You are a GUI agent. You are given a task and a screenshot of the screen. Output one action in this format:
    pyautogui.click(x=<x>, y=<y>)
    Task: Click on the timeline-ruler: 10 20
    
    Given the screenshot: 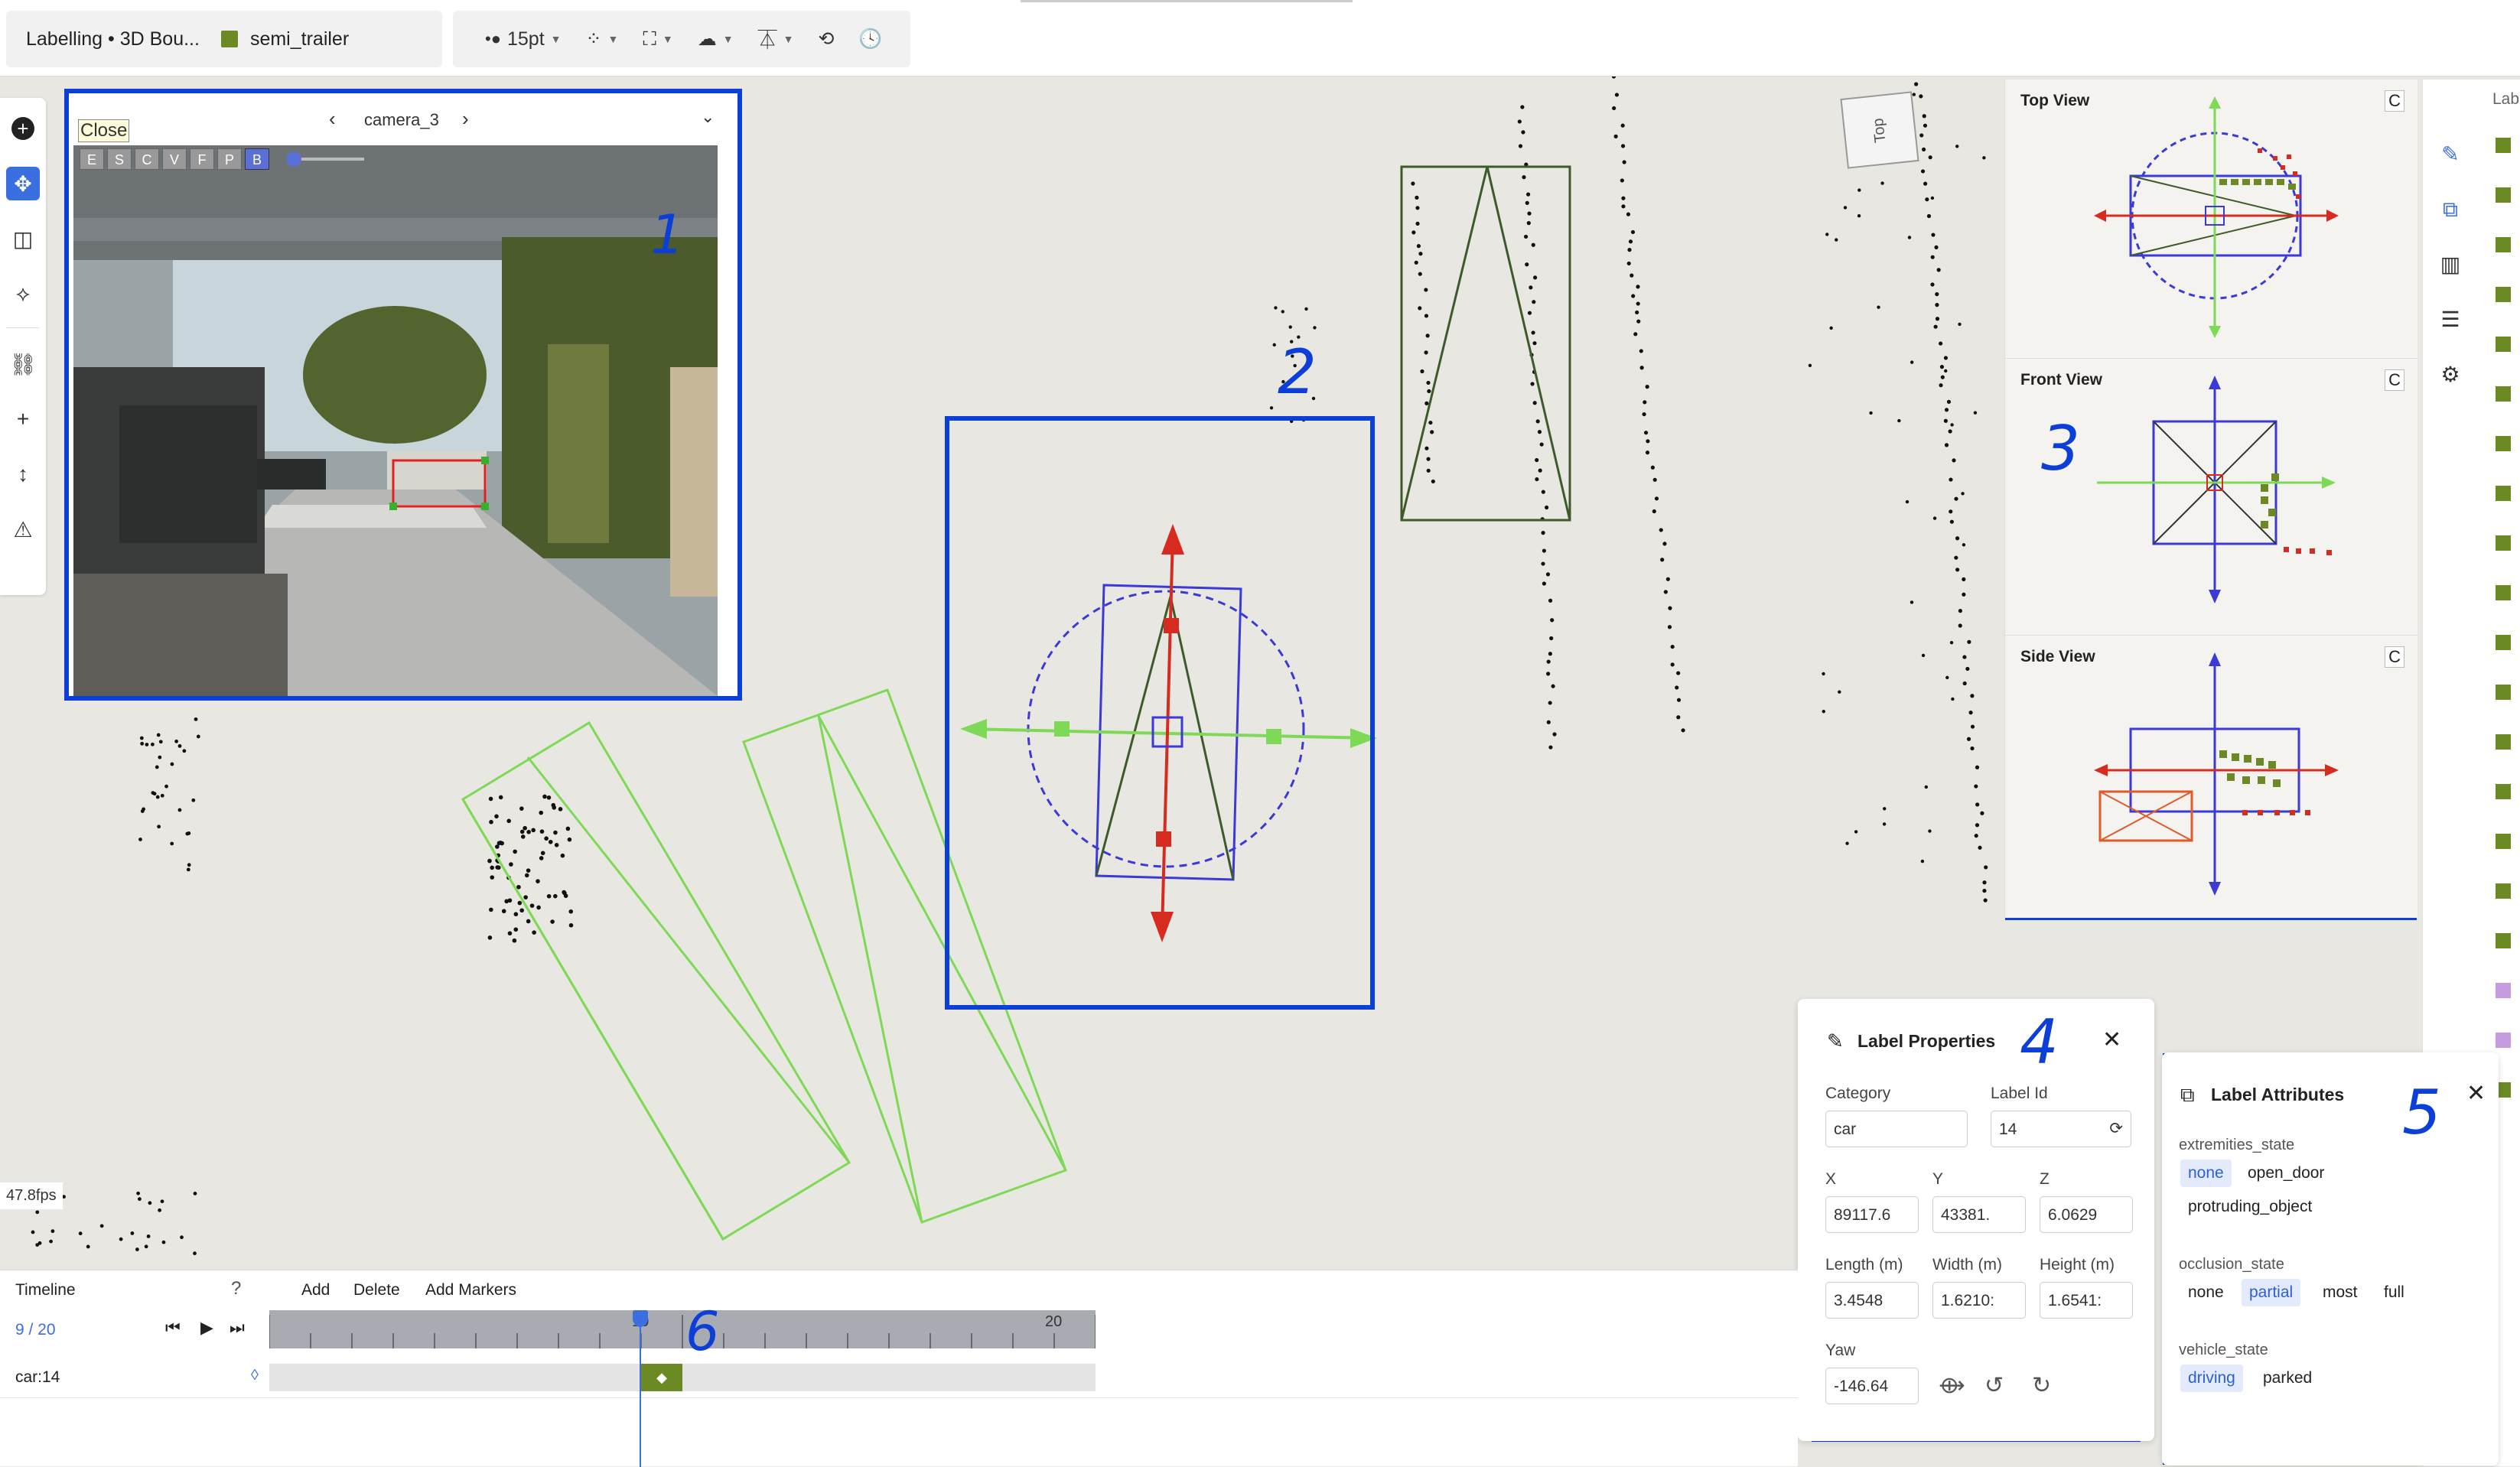 What is the action you would take?
    pyautogui.click(x=682, y=1329)
    